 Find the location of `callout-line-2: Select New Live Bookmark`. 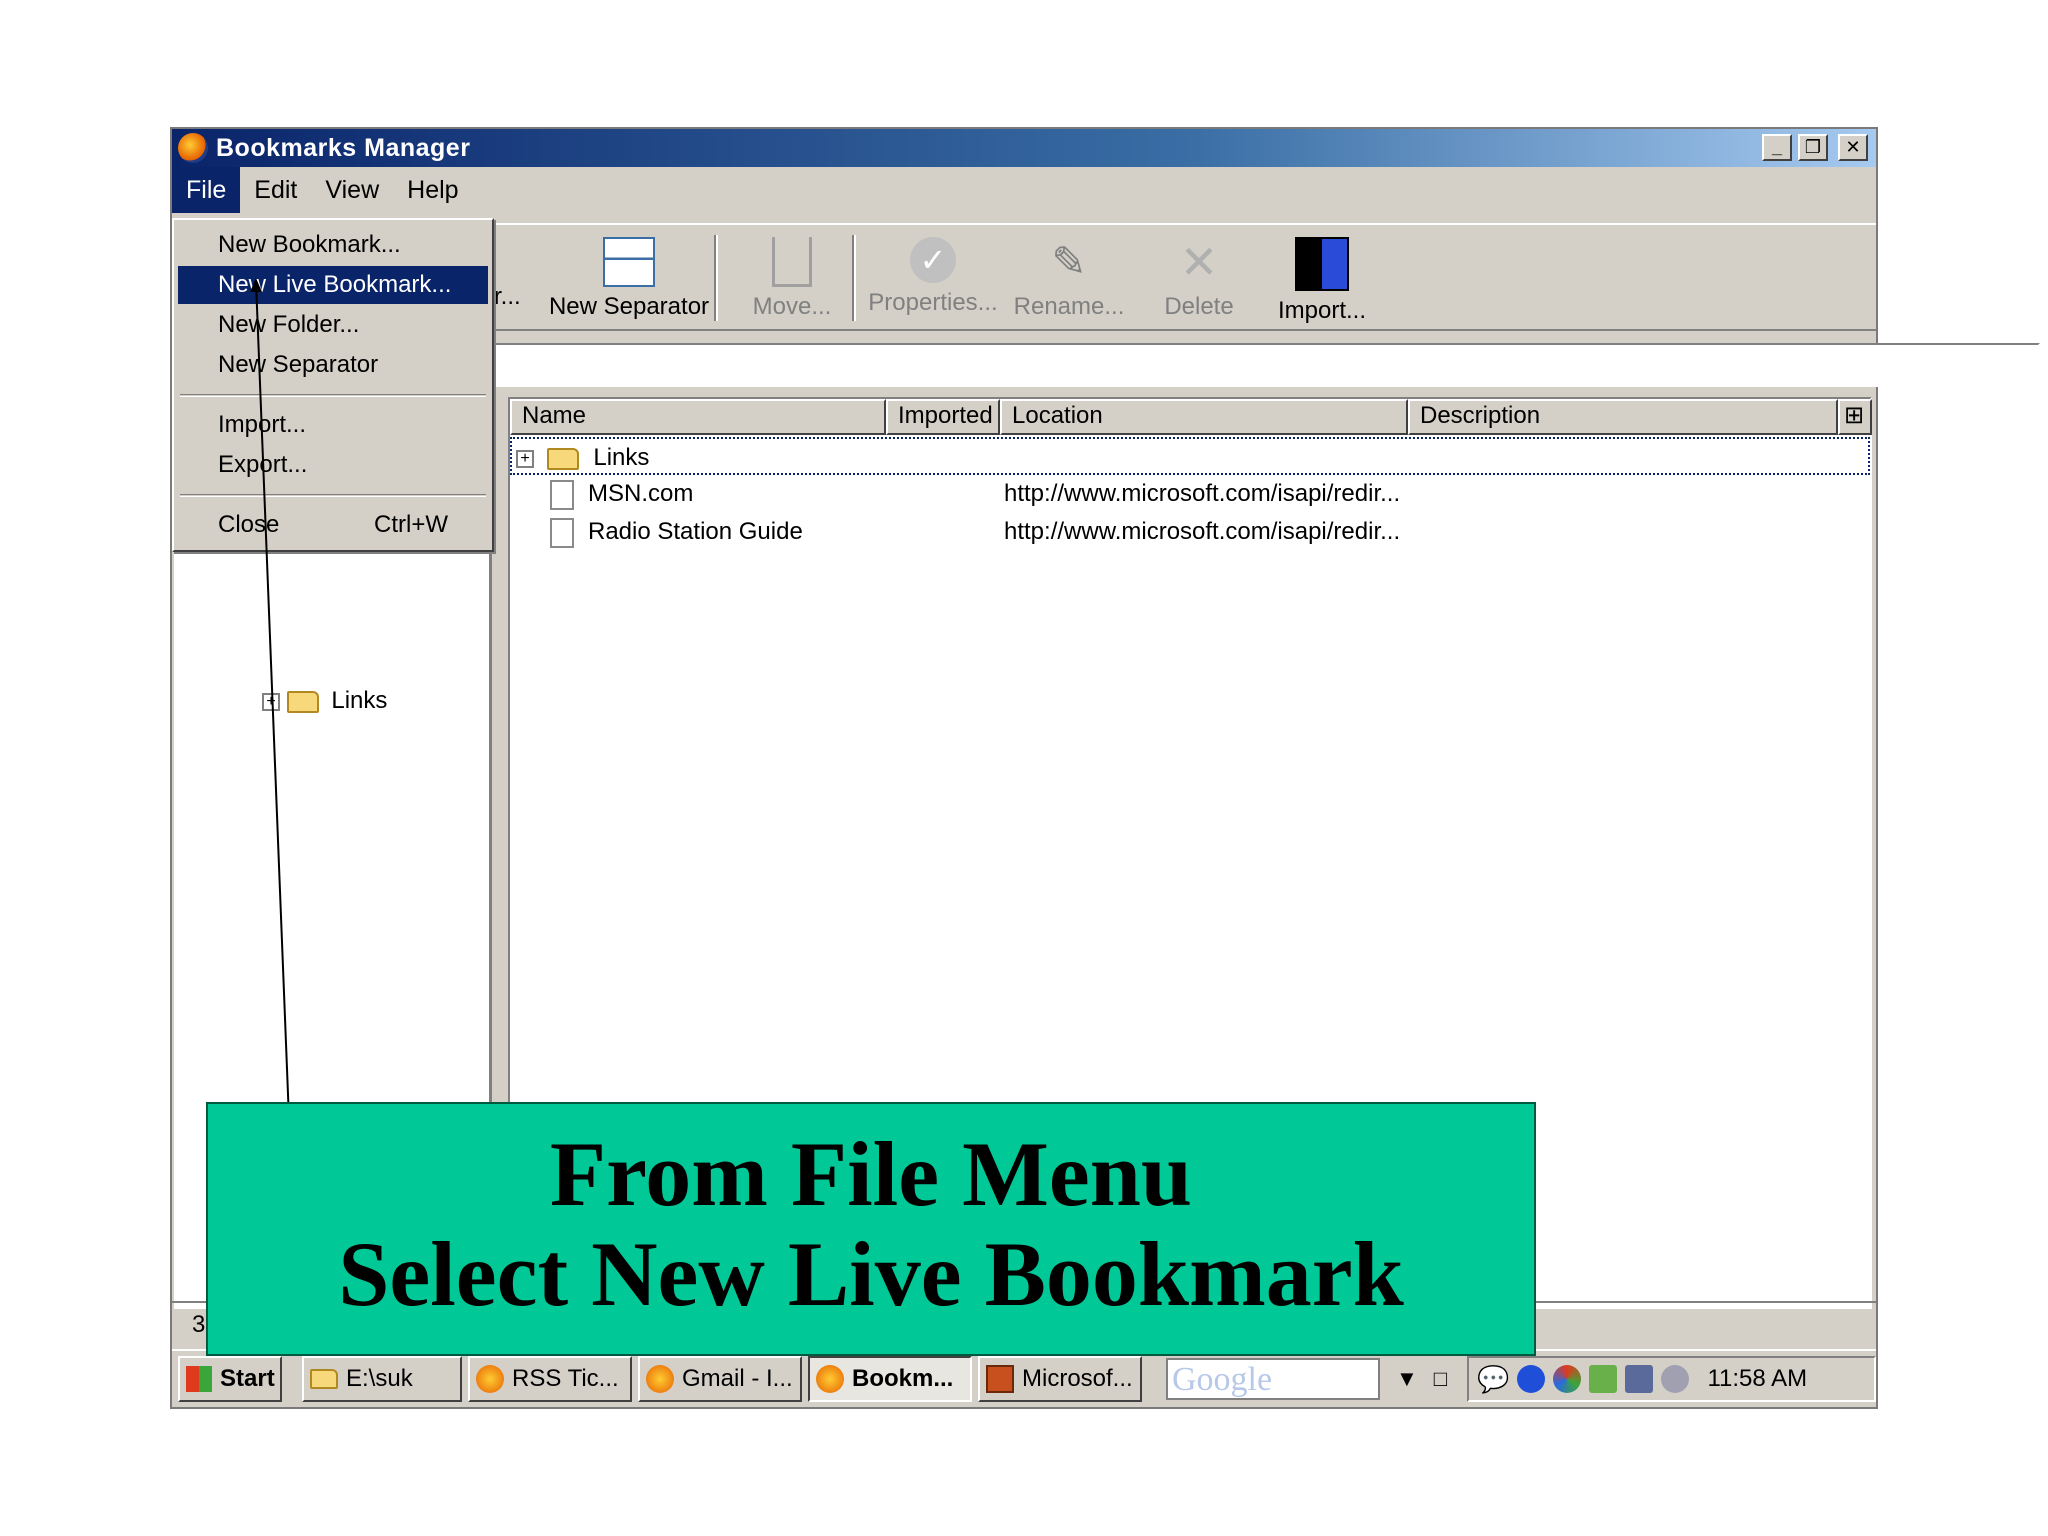

callout-line-2: Select New Live Bookmark is located at coordinates (871, 1274).